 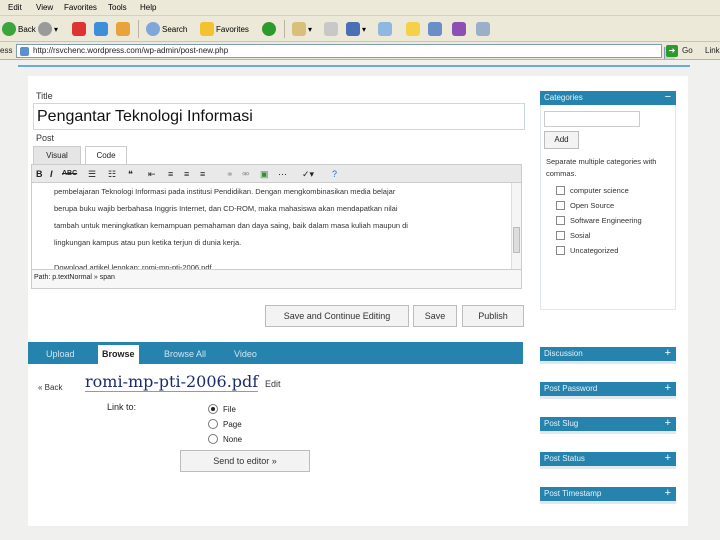 I want to click on help-icon: ?, so click(x=334, y=174).